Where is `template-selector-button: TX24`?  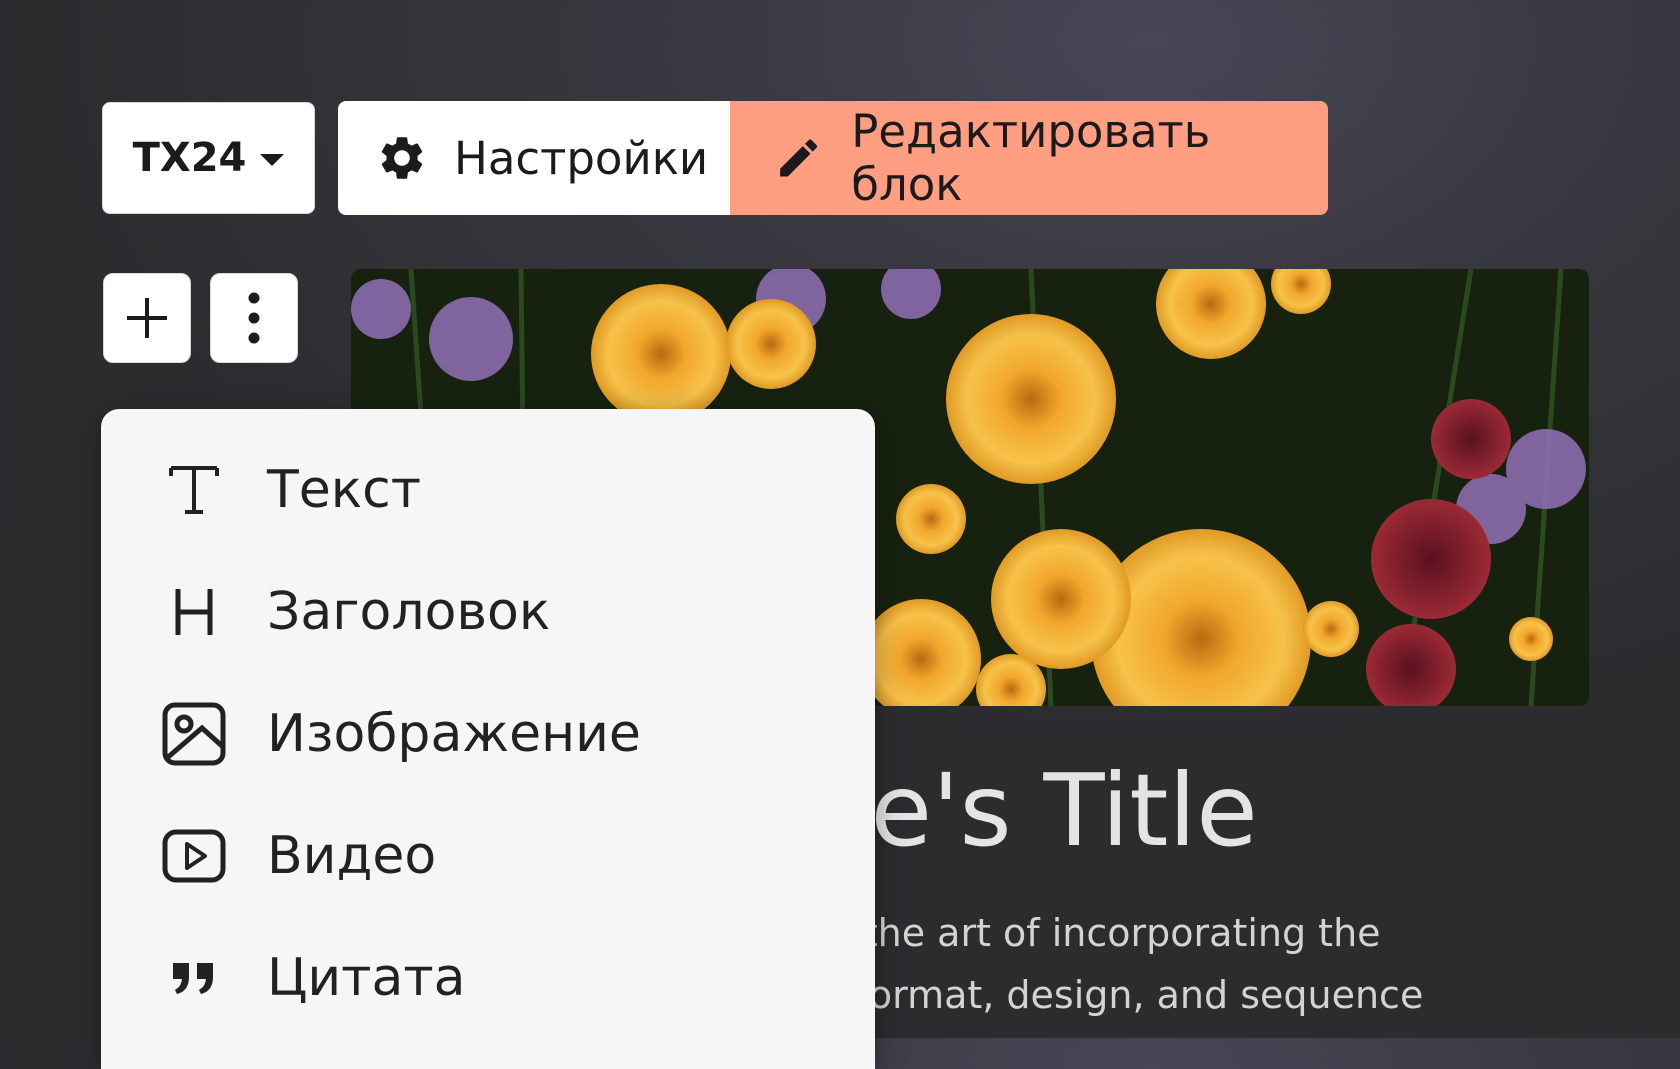 template-selector-button: TX24 is located at coordinates (208, 158).